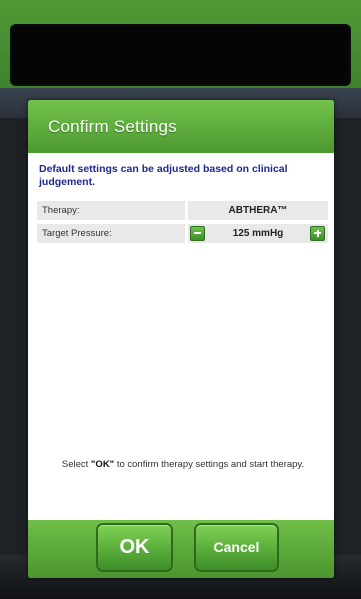 The height and width of the screenshot is (599, 361). Describe the element at coordinates (182, 233) in the screenshot. I see `target-pressure-row: Target Pressure: 125 mmHg` at that location.